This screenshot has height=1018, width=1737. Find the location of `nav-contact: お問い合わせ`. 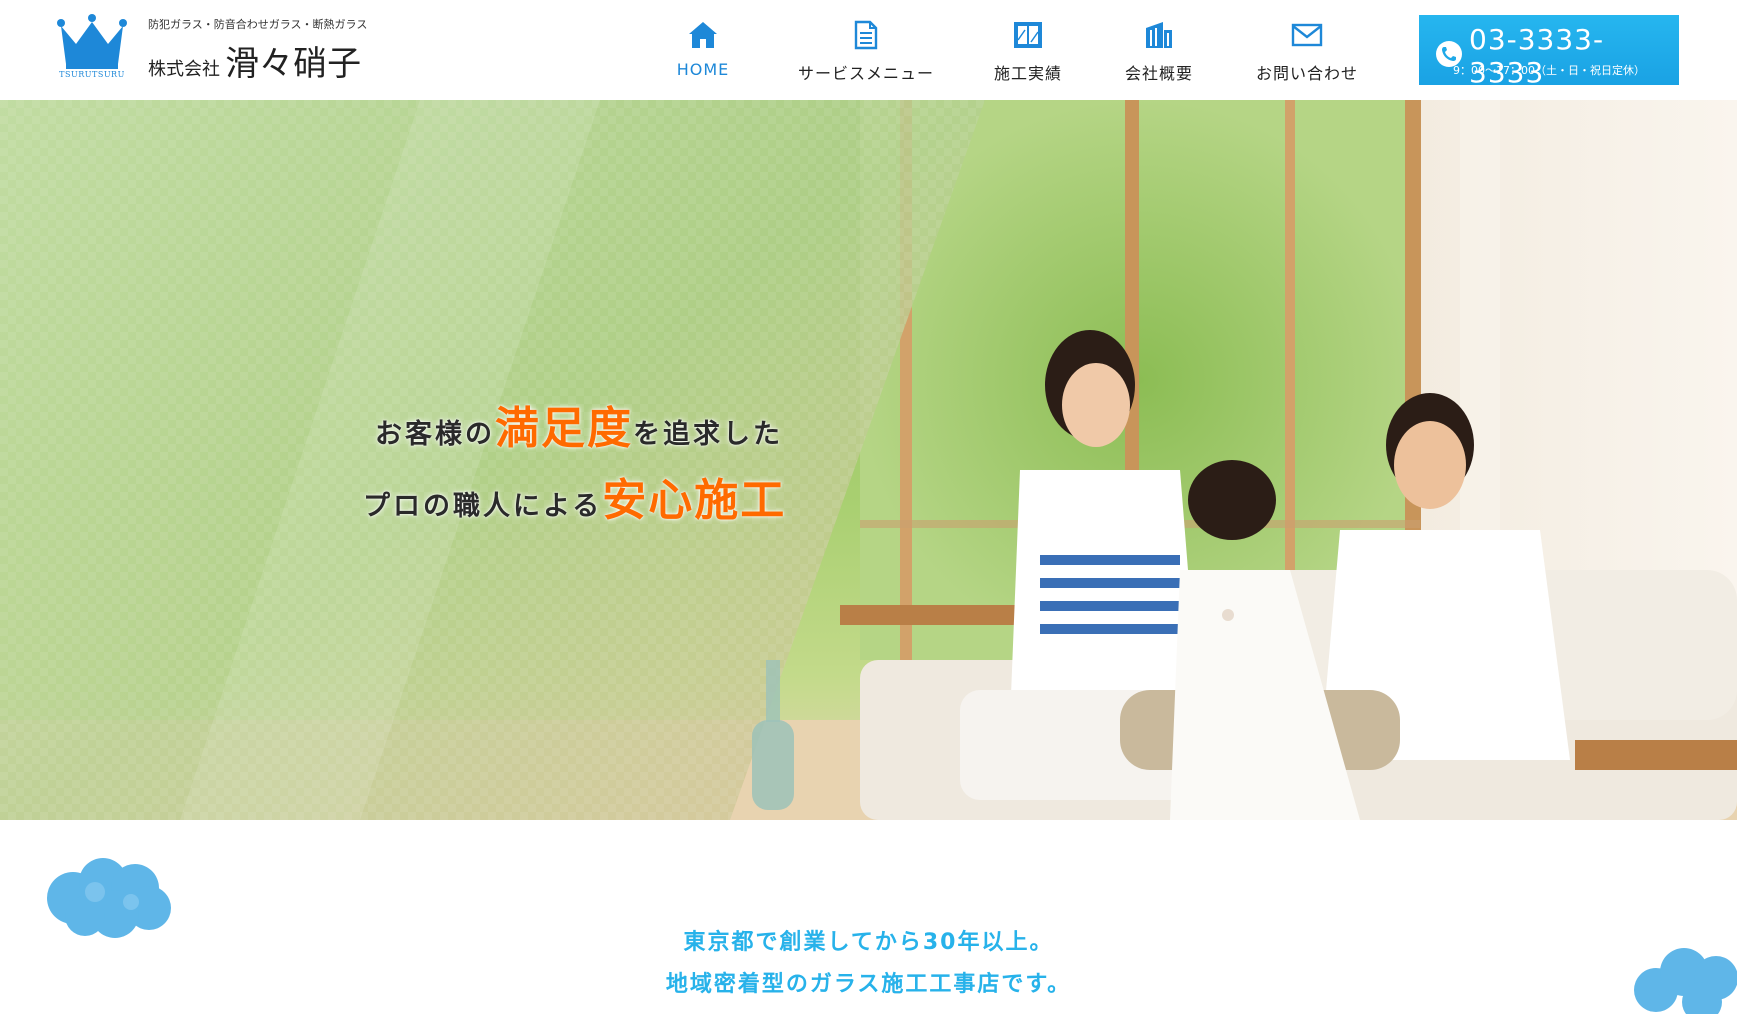

nav-contact: お問い合わせ is located at coordinates (1307, 51).